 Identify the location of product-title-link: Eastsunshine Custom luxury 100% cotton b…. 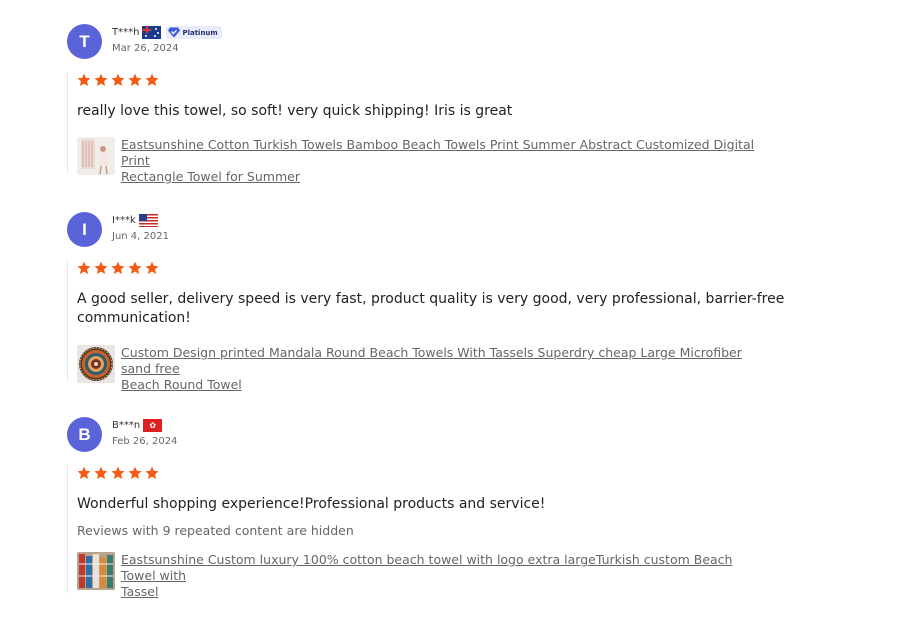
(441, 576).